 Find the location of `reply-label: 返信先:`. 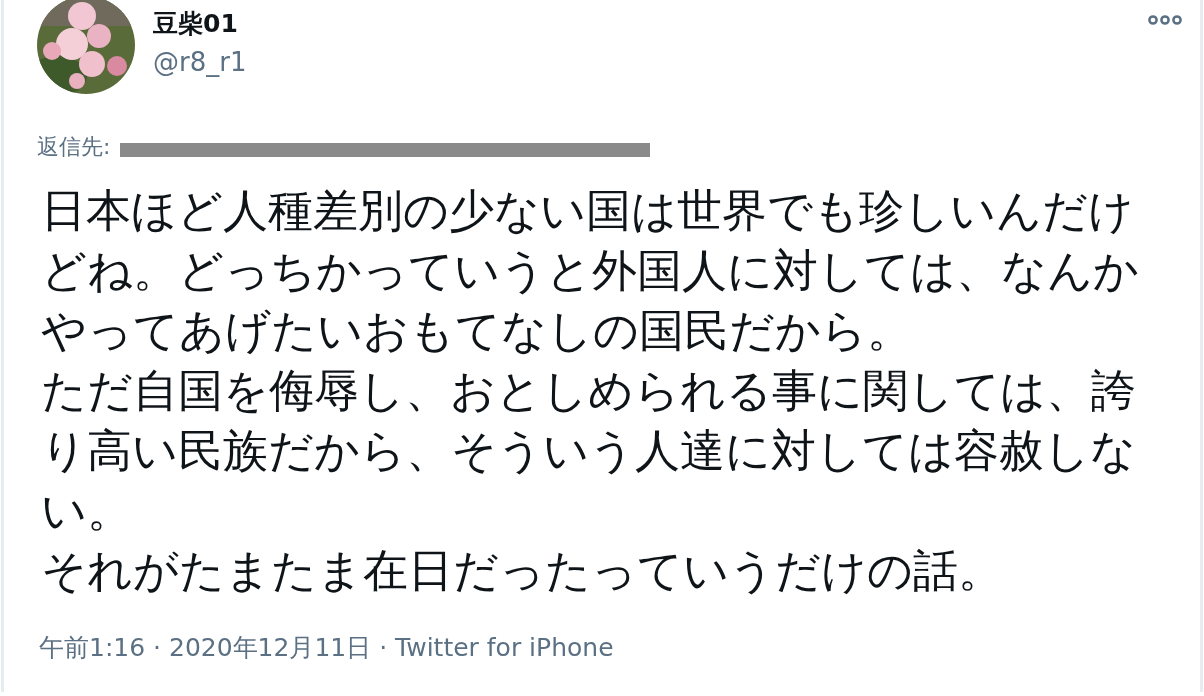

reply-label: 返信先: is located at coordinates (74, 147).